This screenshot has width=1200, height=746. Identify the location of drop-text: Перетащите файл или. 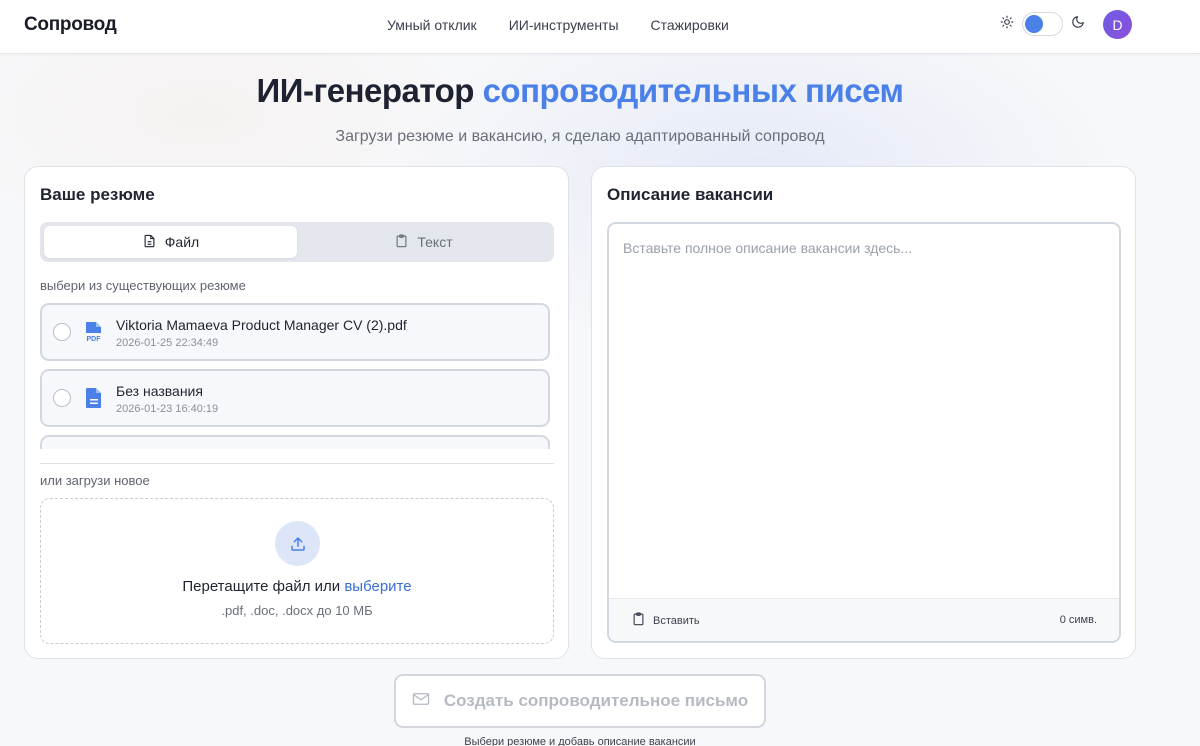
(263, 586).